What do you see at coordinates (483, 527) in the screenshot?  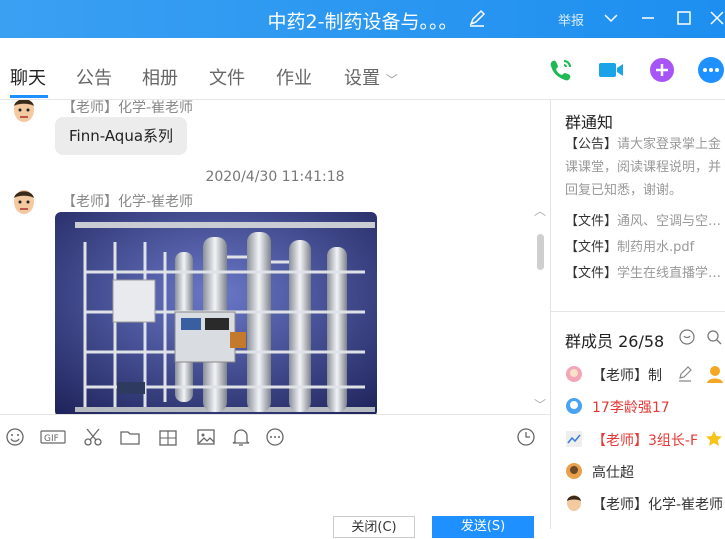 I see `send-button: 发送(S)` at bounding box center [483, 527].